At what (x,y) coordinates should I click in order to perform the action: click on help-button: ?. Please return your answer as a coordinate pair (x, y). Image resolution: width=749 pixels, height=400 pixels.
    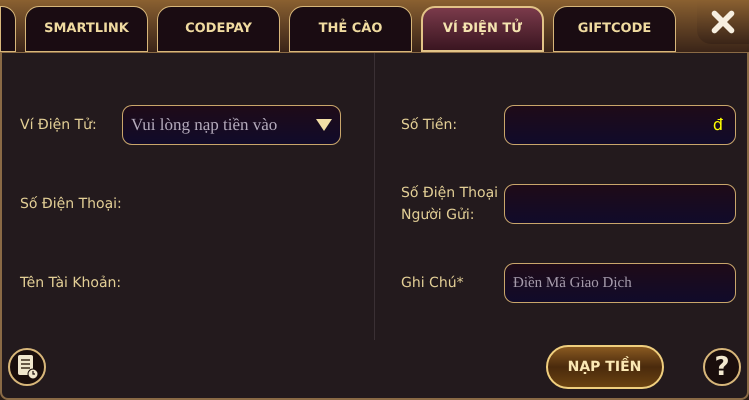
    Looking at the image, I should click on (722, 367).